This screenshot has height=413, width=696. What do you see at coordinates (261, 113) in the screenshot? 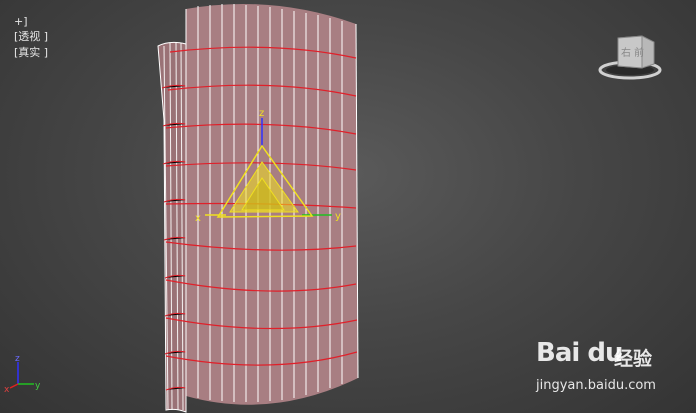
I see `gizmo-z-label: z` at bounding box center [261, 113].